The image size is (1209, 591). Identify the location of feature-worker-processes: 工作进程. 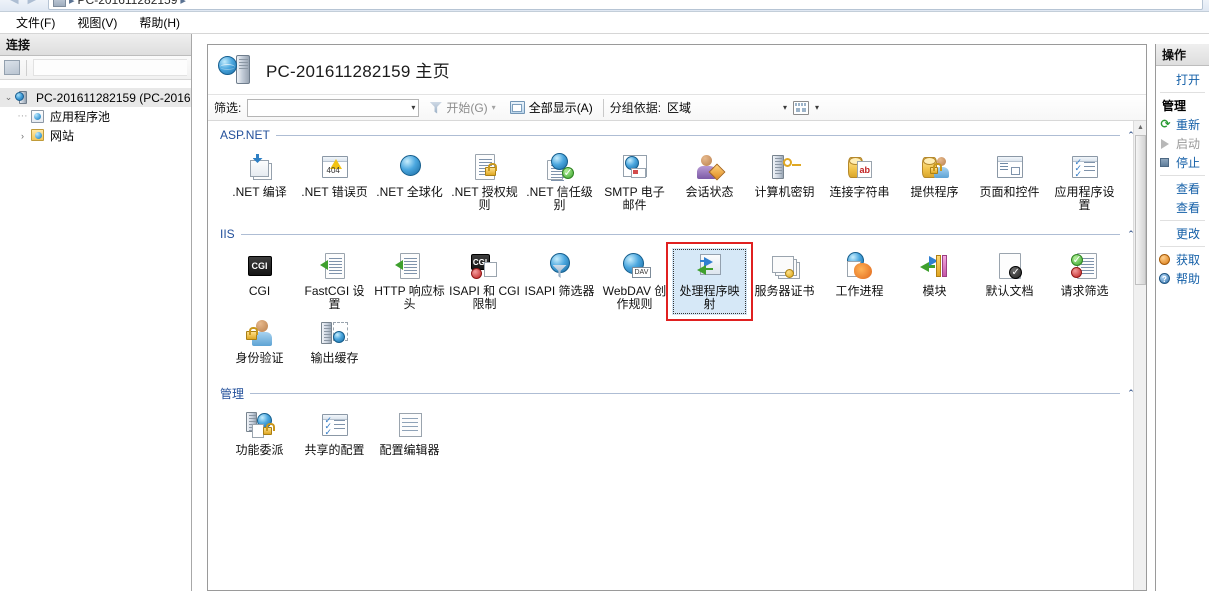
(859, 281).